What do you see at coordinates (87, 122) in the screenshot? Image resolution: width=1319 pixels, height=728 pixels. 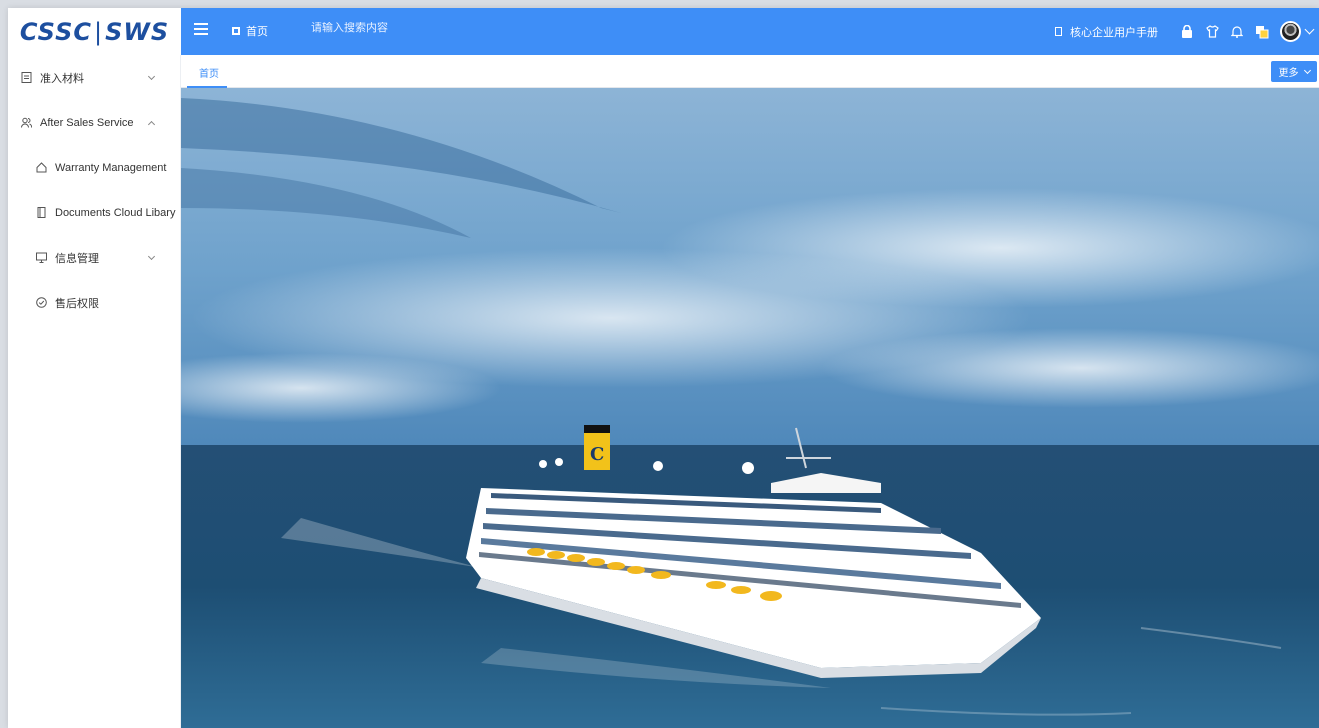 I see `sidebar-item-label: After Sales Service` at bounding box center [87, 122].